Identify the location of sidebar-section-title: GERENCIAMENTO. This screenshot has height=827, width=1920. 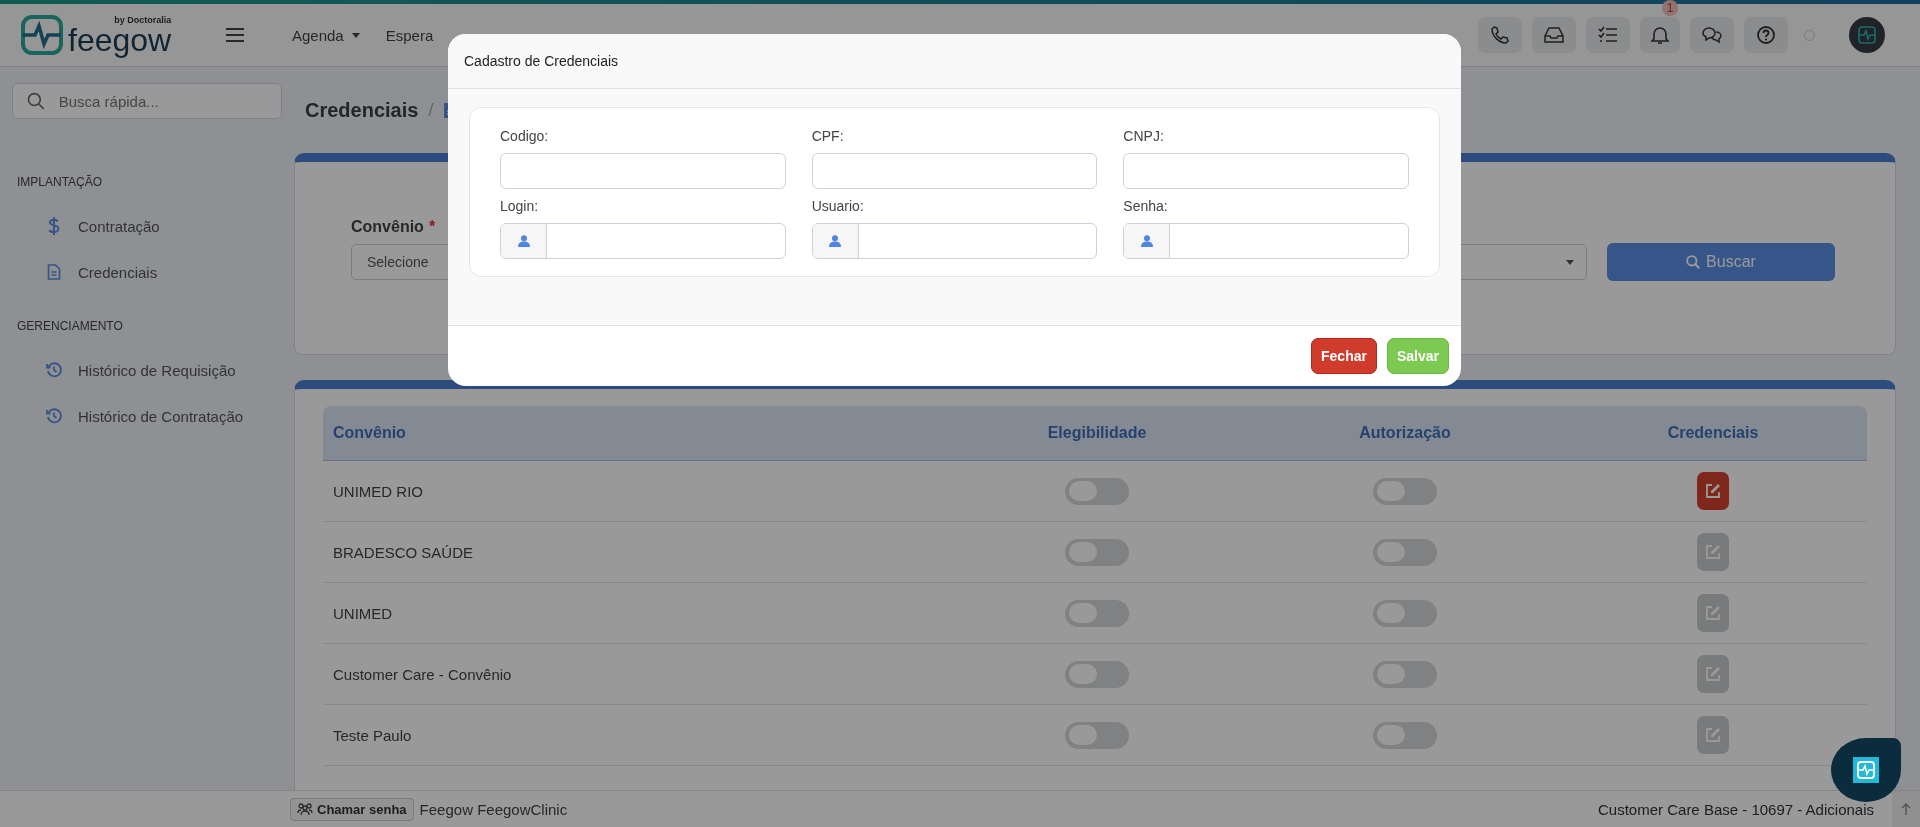
(70, 326).